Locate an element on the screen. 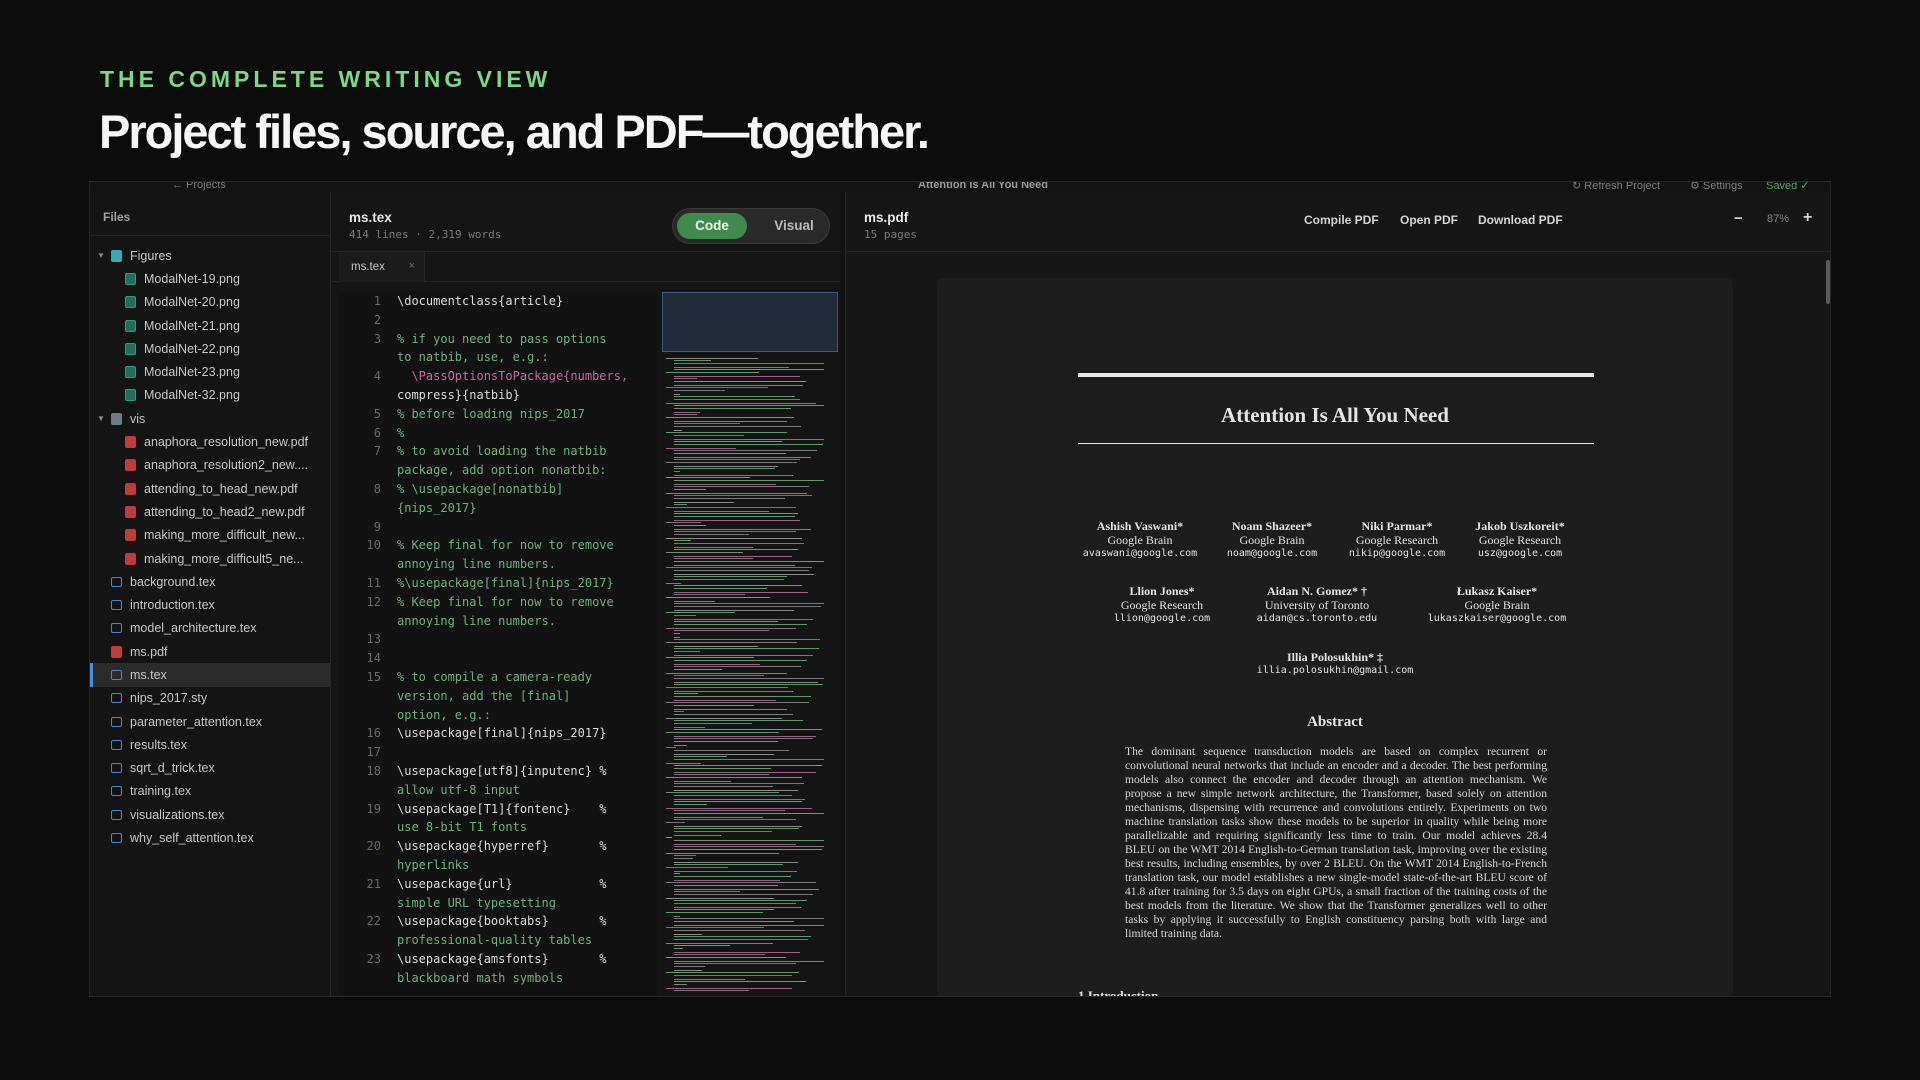 The image size is (1920, 1080). file-item: attending_to_head_new.pdf is located at coordinates (210, 488).